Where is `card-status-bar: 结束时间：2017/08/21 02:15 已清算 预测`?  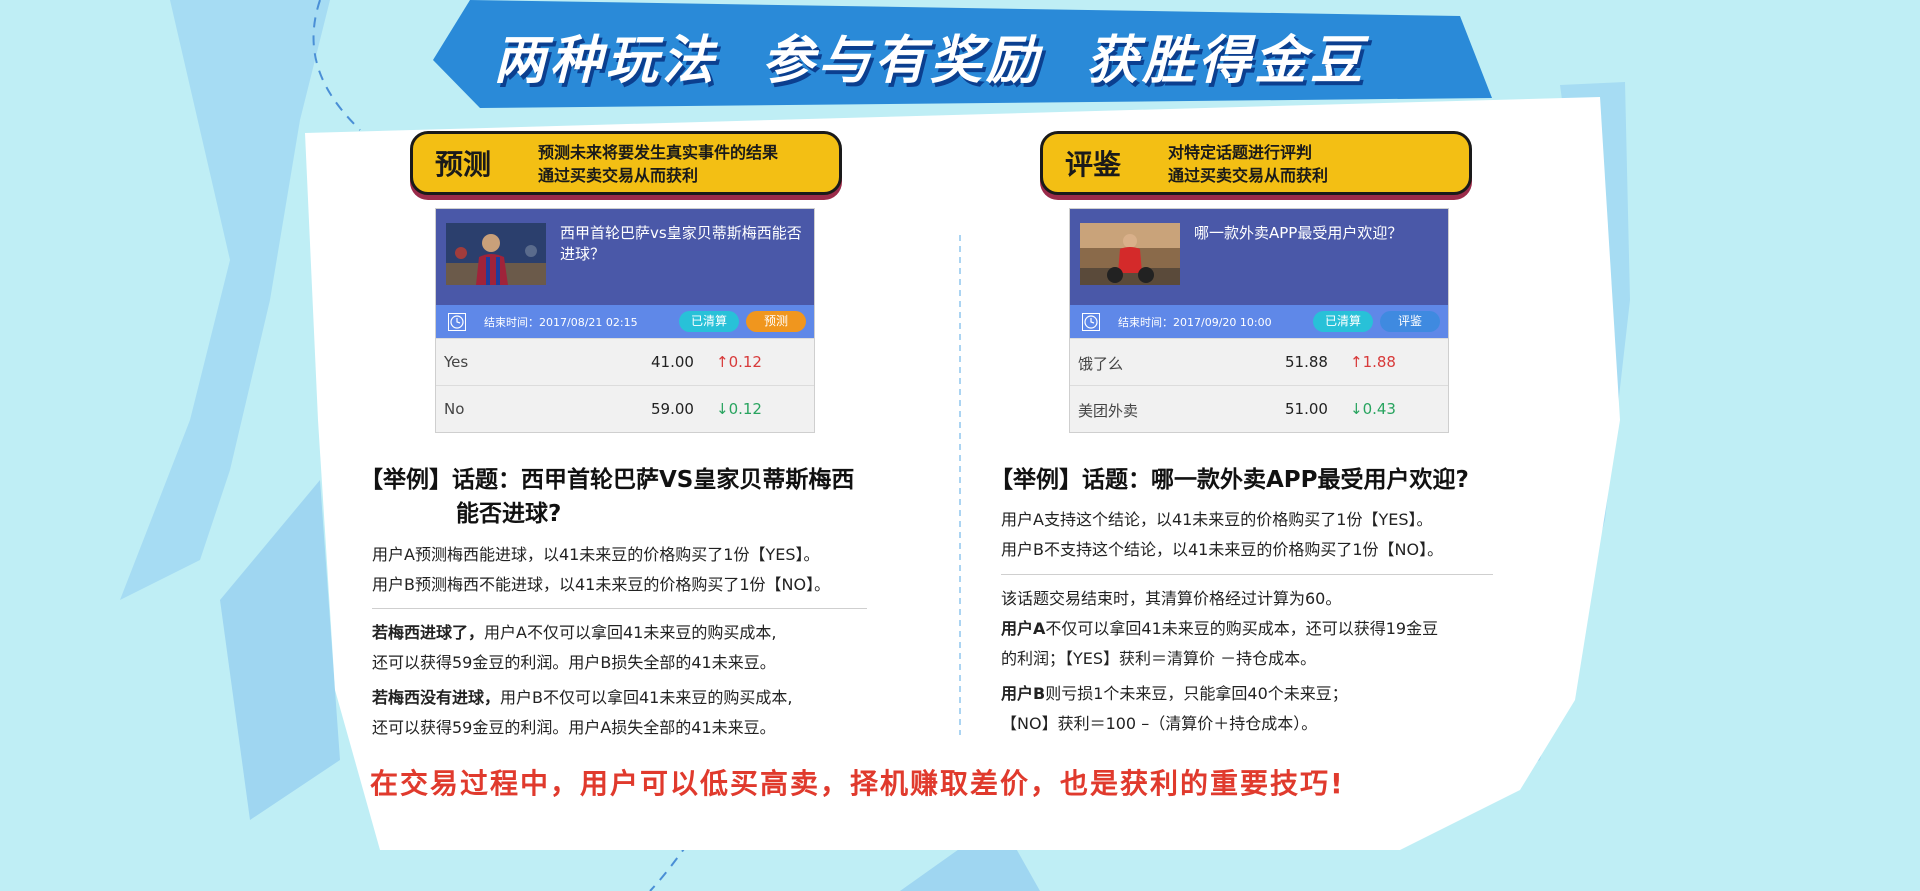 card-status-bar: 结束时间：2017/08/21 02:15 已清算 预测 is located at coordinates (625, 321).